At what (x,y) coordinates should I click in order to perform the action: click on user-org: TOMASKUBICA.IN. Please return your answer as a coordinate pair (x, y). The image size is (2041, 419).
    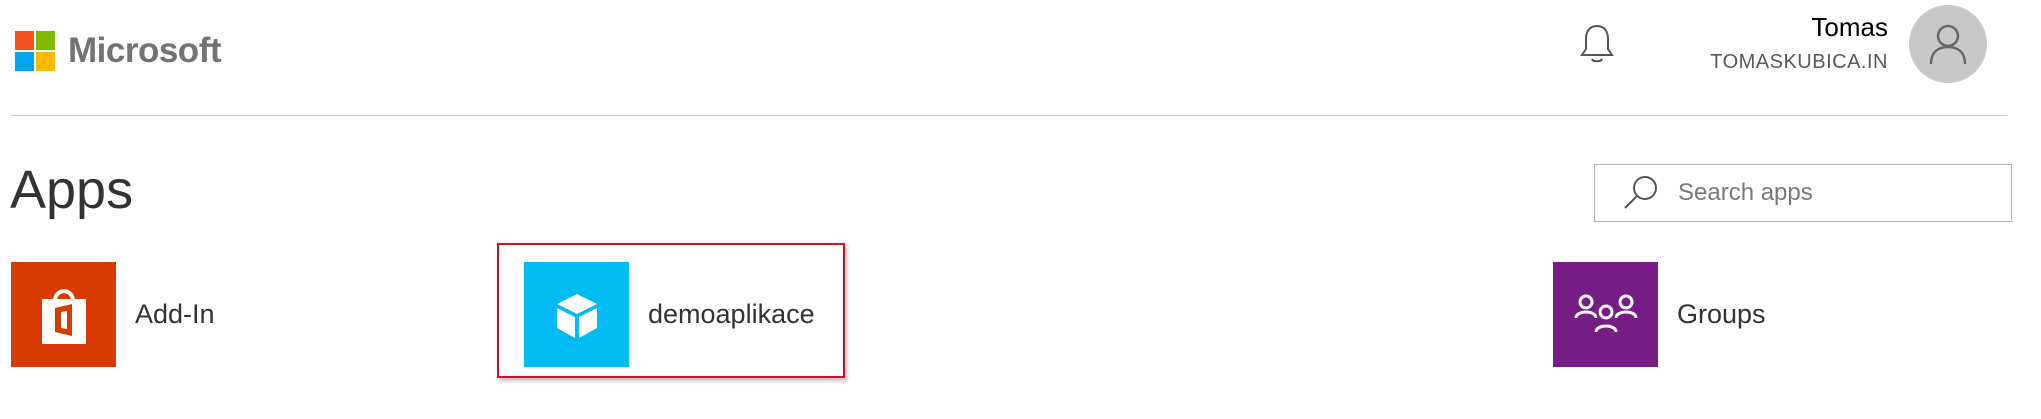
    Looking at the image, I should click on (1799, 62).